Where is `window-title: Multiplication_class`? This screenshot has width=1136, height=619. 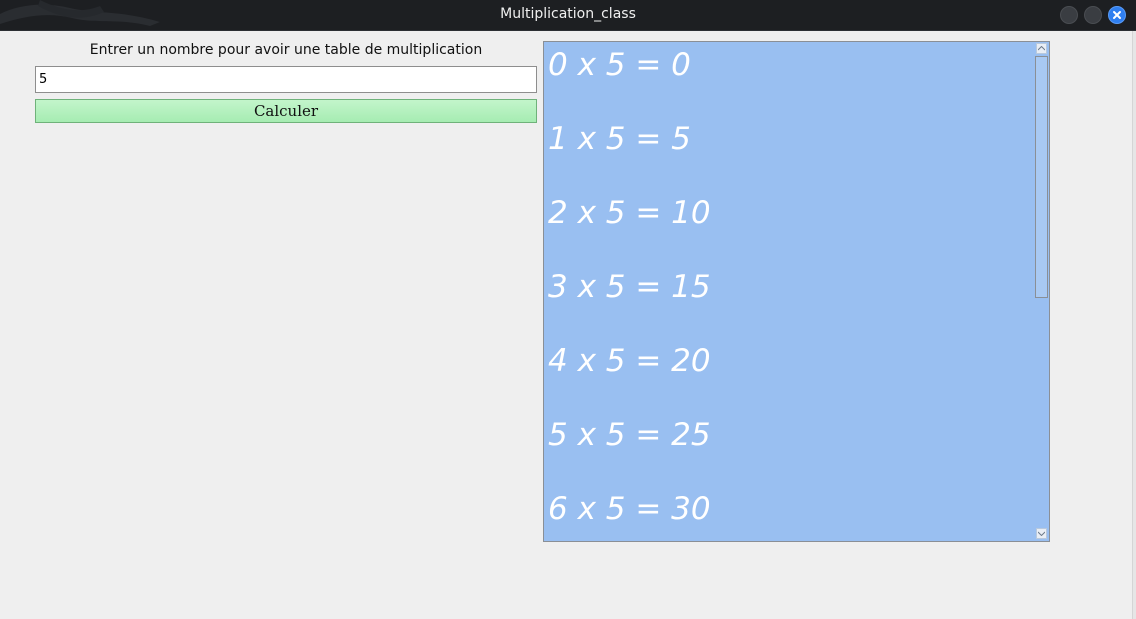 window-title: Multiplication_class is located at coordinates (568, 14).